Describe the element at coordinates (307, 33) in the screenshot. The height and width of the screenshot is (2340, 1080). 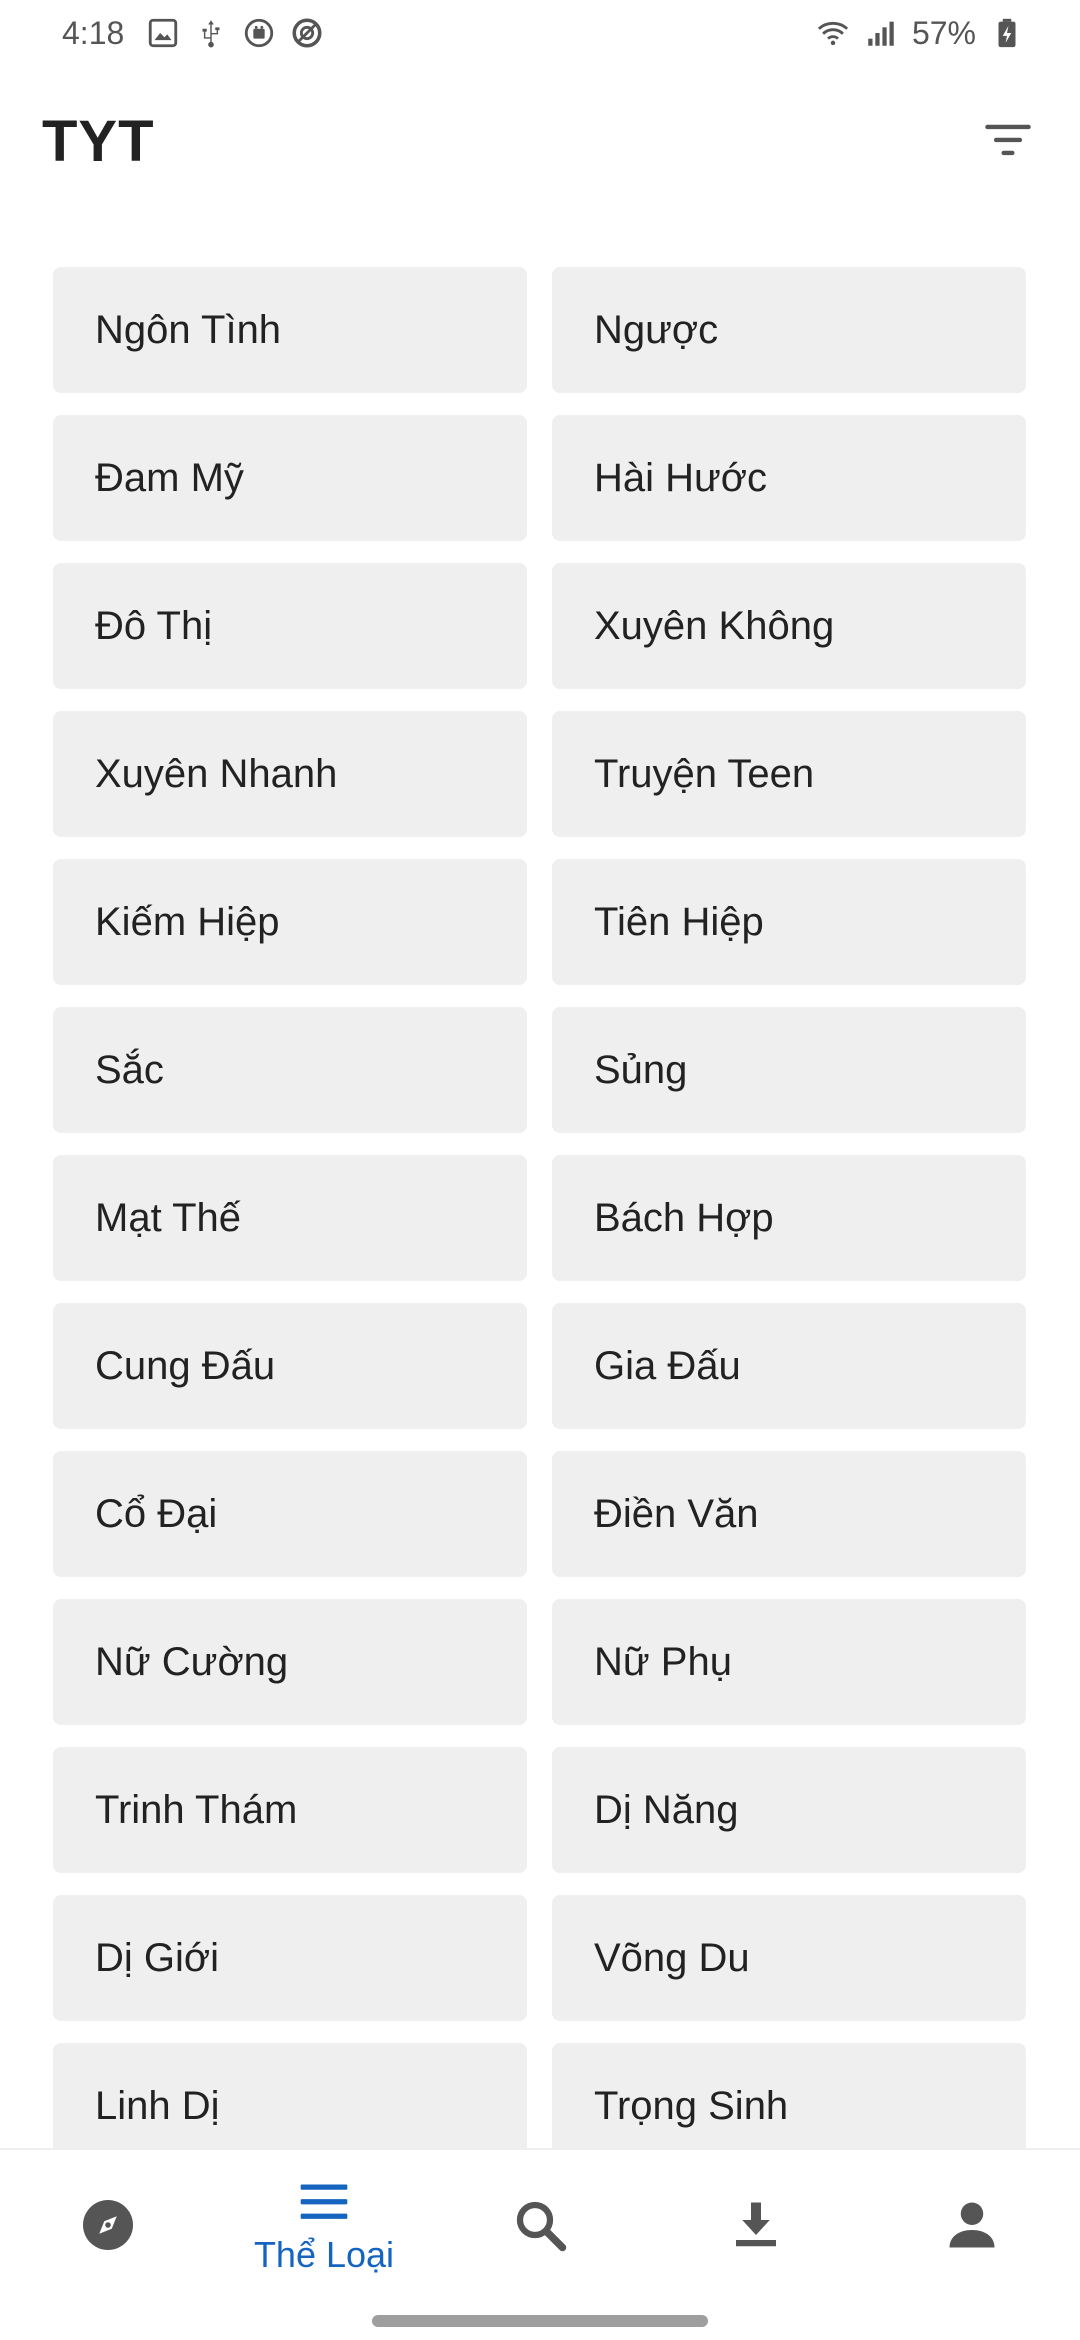
I see `blocked-app-icon` at that location.